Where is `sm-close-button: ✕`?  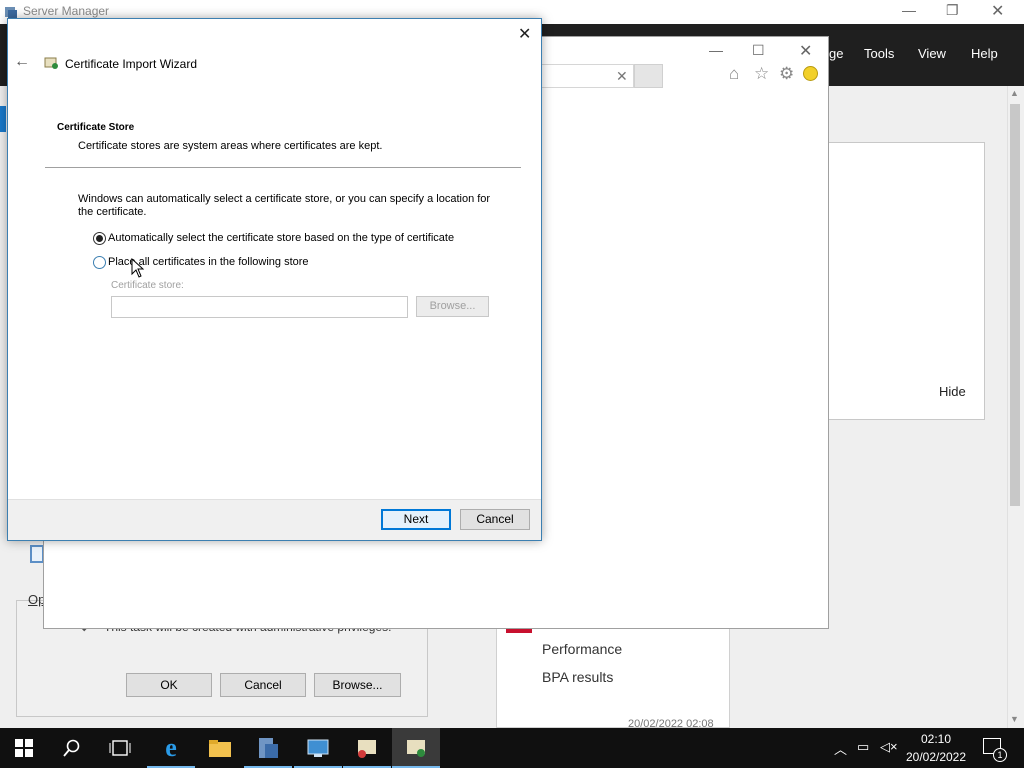 sm-close-button: ✕ is located at coordinates (997, 11).